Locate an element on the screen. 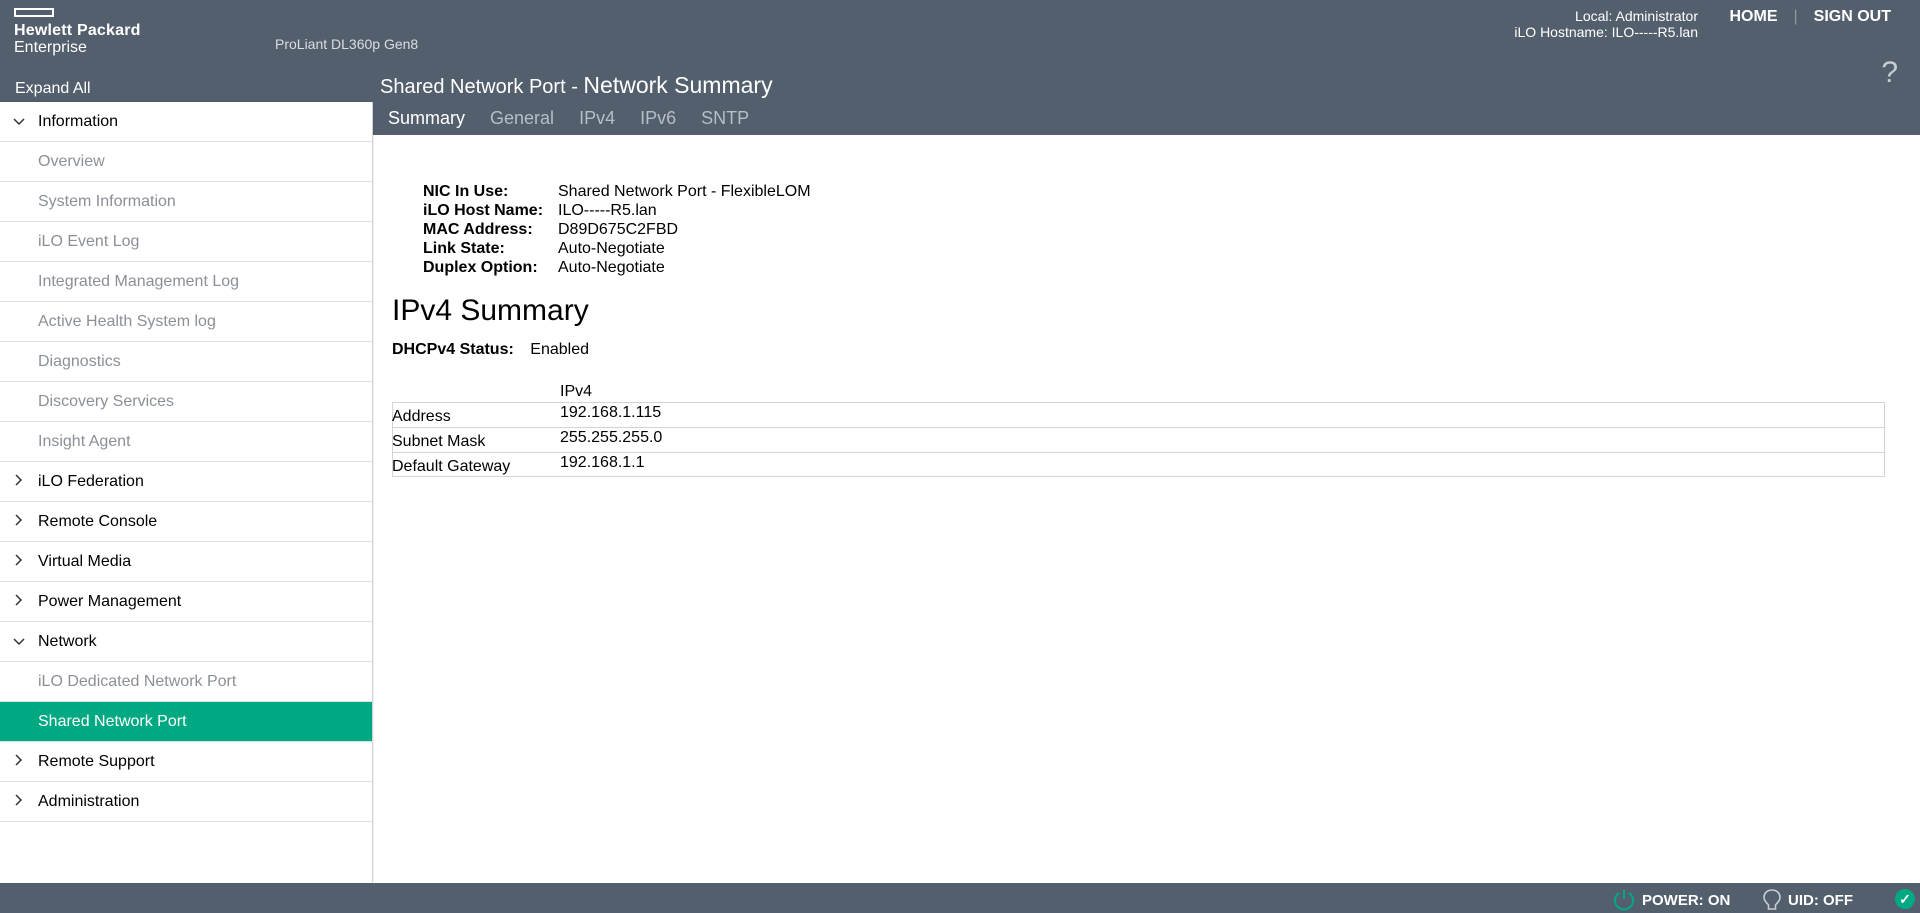 The height and width of the screenshot is (913, 1920). home-link: HOME is located at coordinates (1754, 17).